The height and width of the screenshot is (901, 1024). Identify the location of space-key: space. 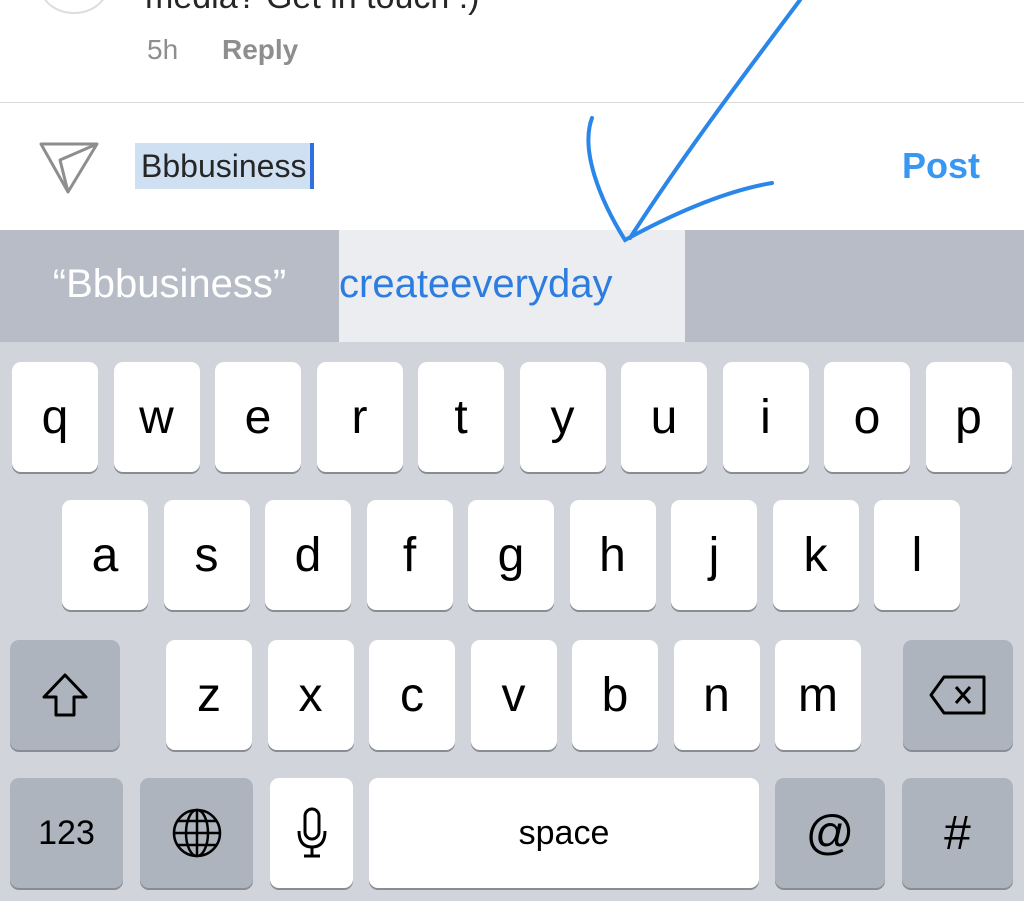
(564, 833).